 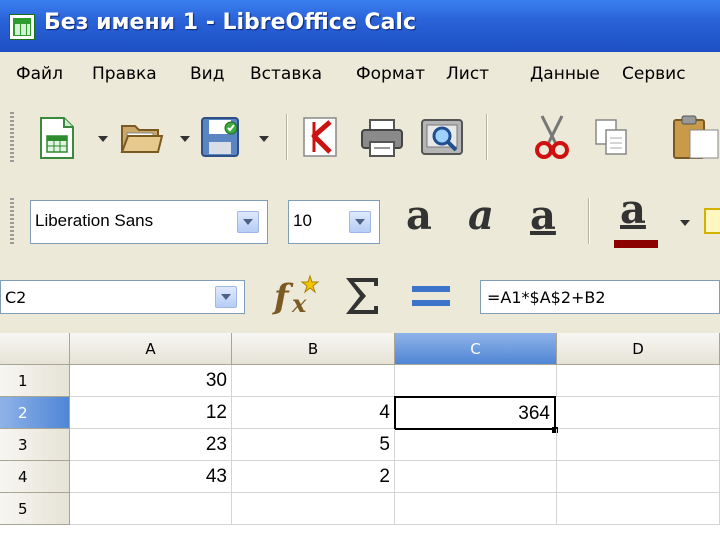 What do you see at coordinates (35, 381) in the screenshot?
I see `row-header-1: 1` at bounding box center [35, 381].